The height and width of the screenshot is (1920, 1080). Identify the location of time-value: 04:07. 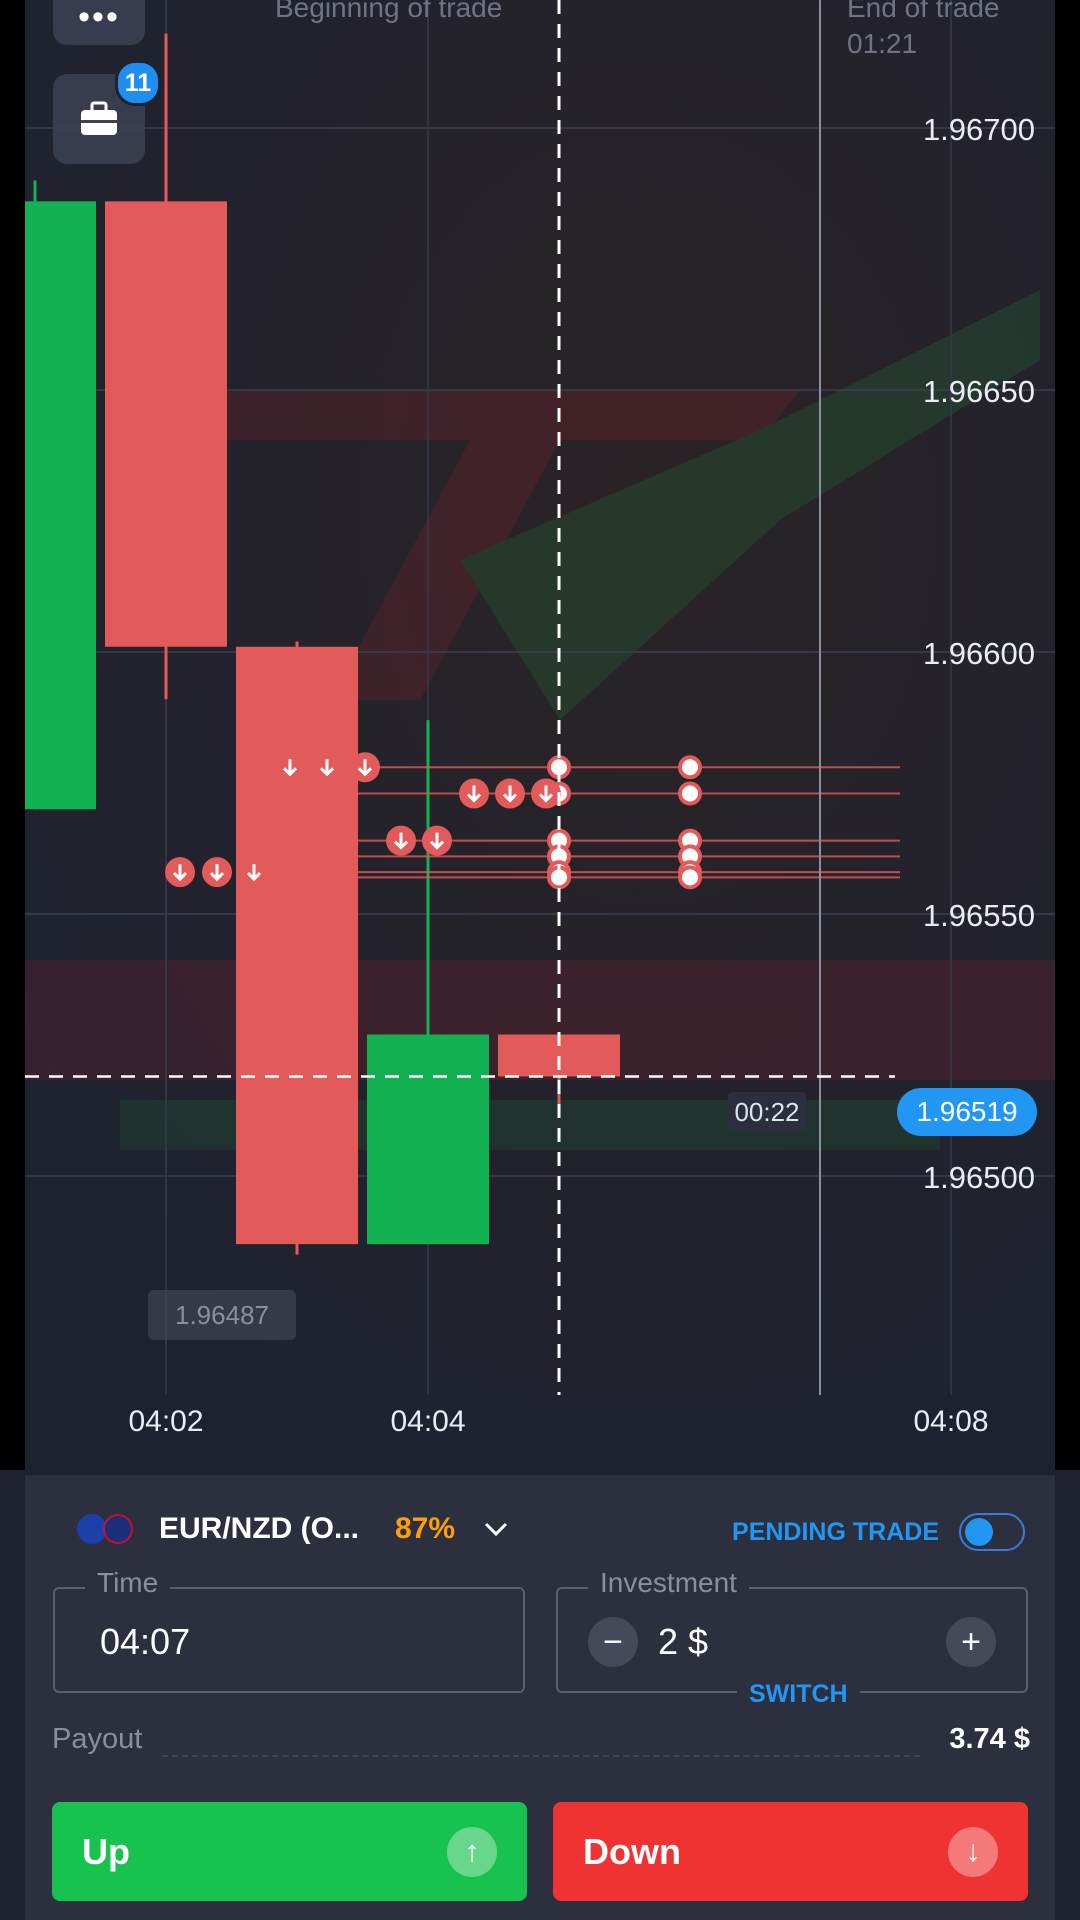
(145, 1642).